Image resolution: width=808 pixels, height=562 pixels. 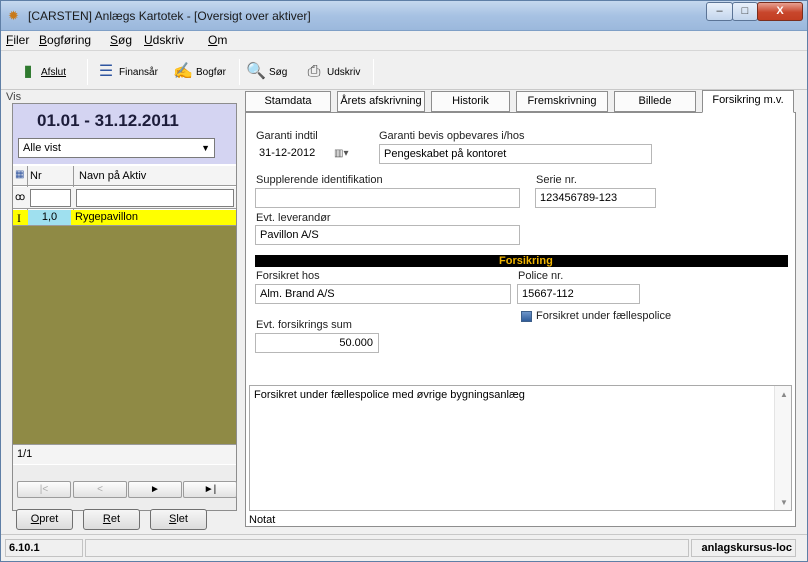 What do you see at coordinates (288, 101) in the screenshot?
I see `tab-stamdata: Stamdata` at bounding box center [288, 101].